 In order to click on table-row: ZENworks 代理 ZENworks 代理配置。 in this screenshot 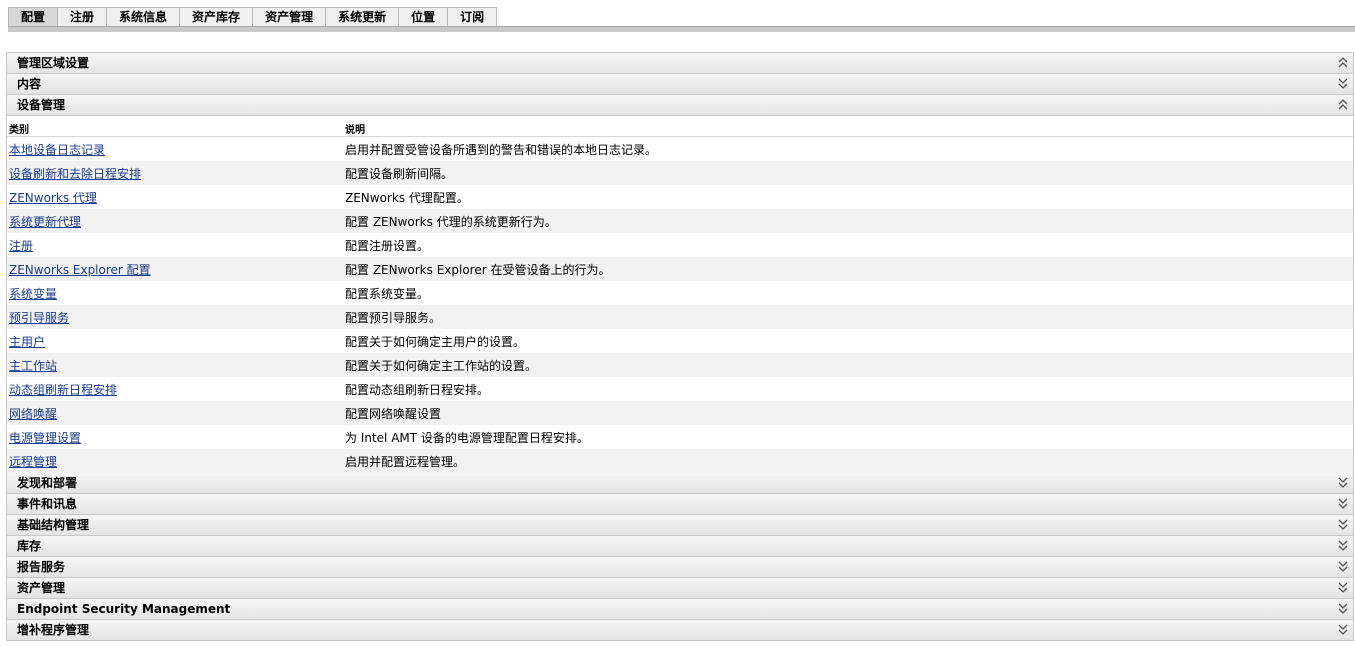, I will do `click(680, 197)`.